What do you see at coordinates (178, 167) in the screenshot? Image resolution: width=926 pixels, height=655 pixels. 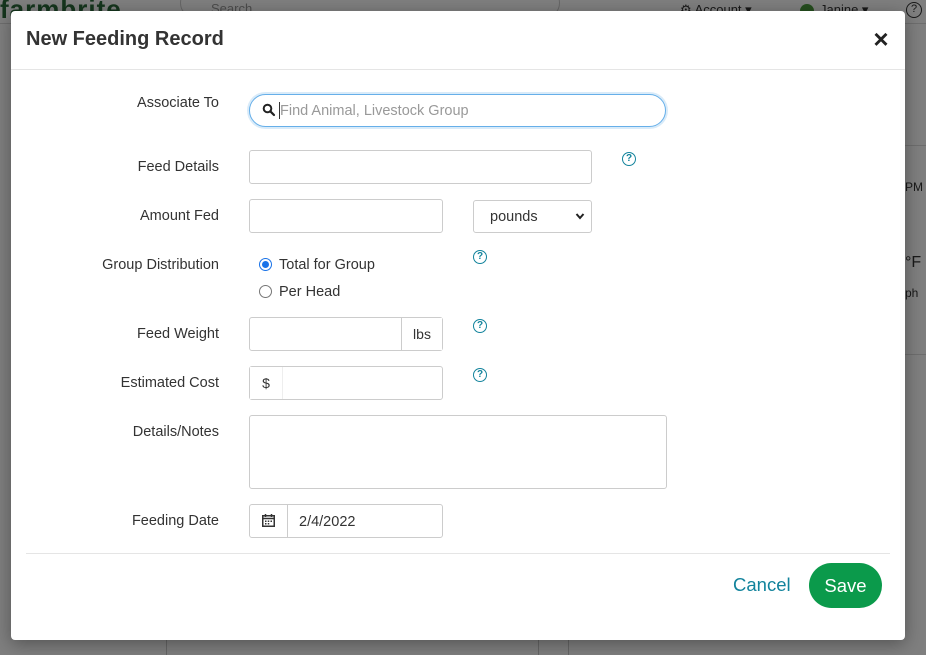 I see `feed-details-label: Feed Details` at bounding box center [178, 167].